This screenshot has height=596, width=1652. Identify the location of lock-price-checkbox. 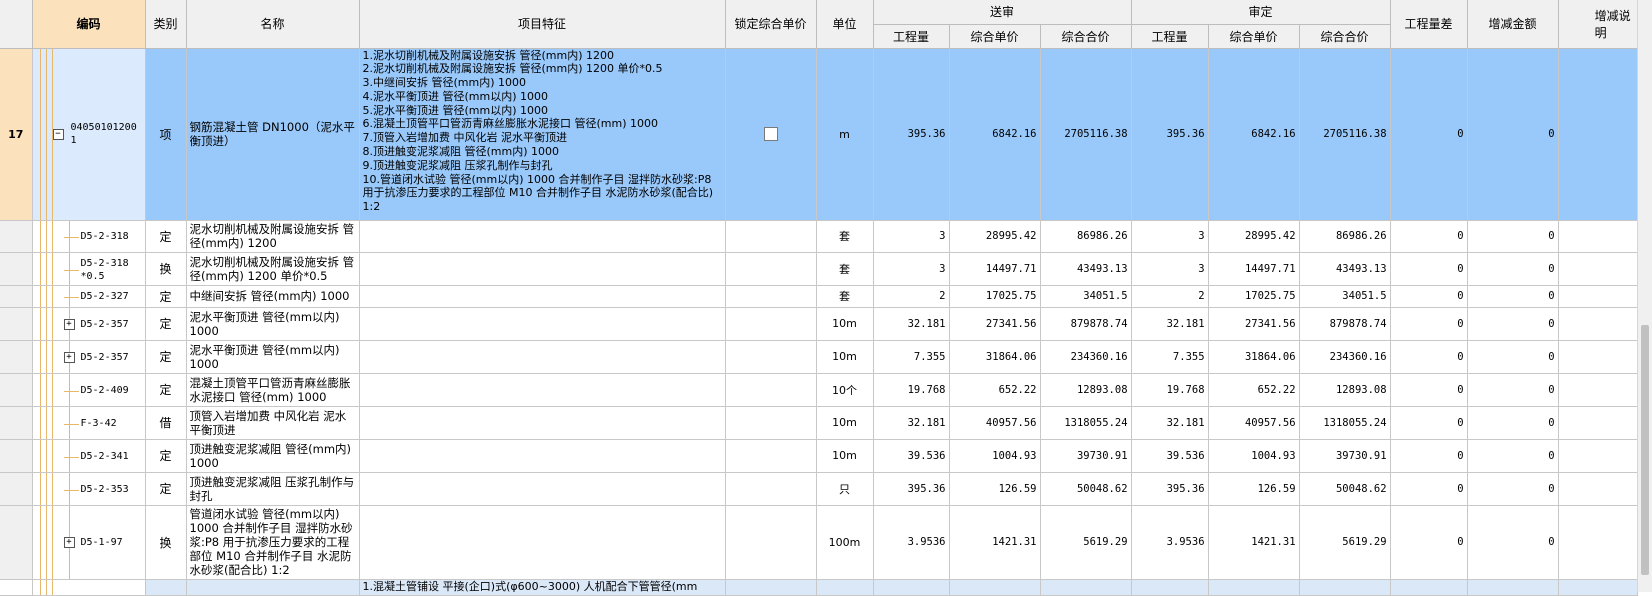
(770, 134).